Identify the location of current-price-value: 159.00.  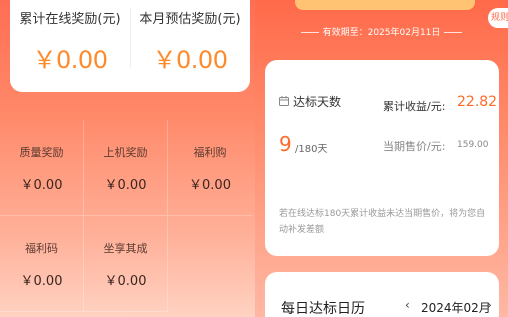
(473, 145).